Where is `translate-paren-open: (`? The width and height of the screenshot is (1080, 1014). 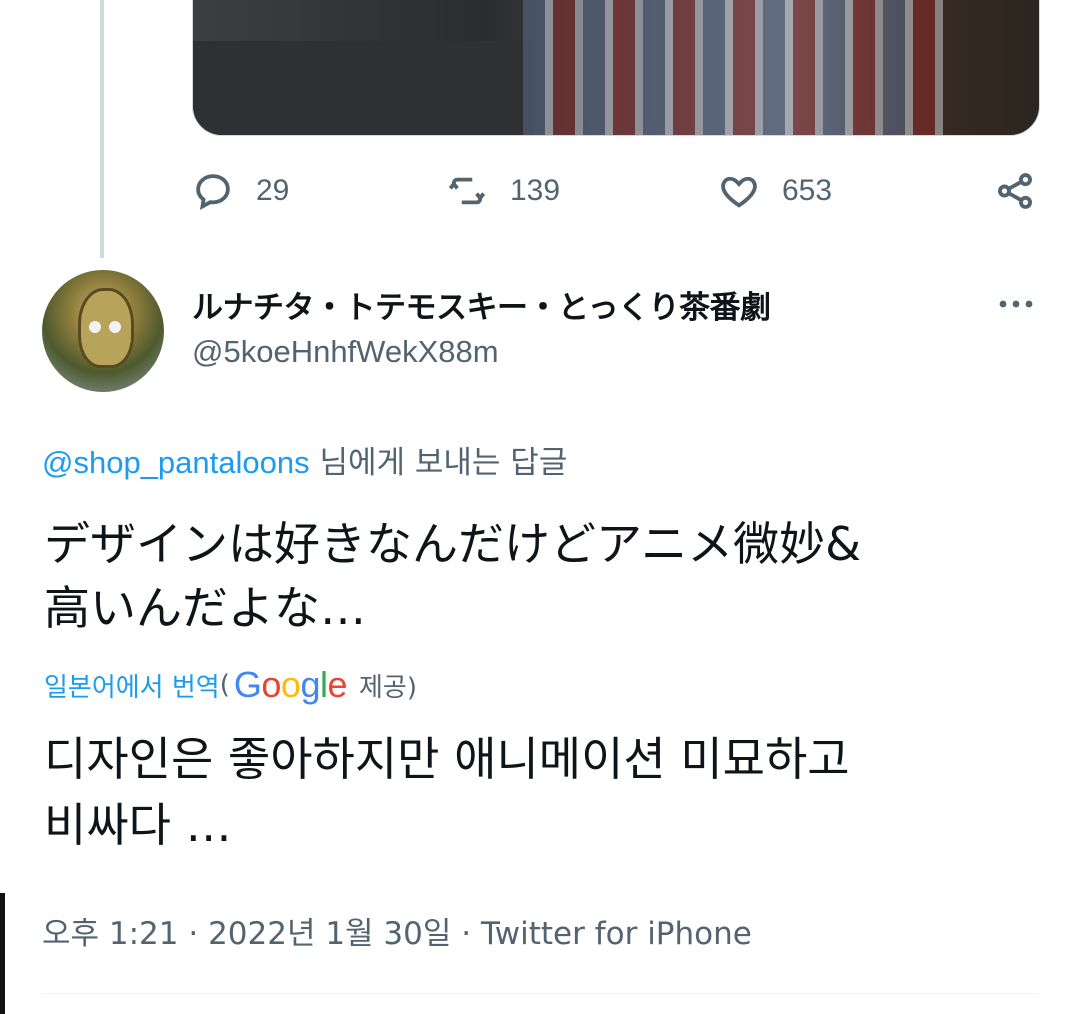
translate-paren-open: ( is located at coordinates (224, 685).